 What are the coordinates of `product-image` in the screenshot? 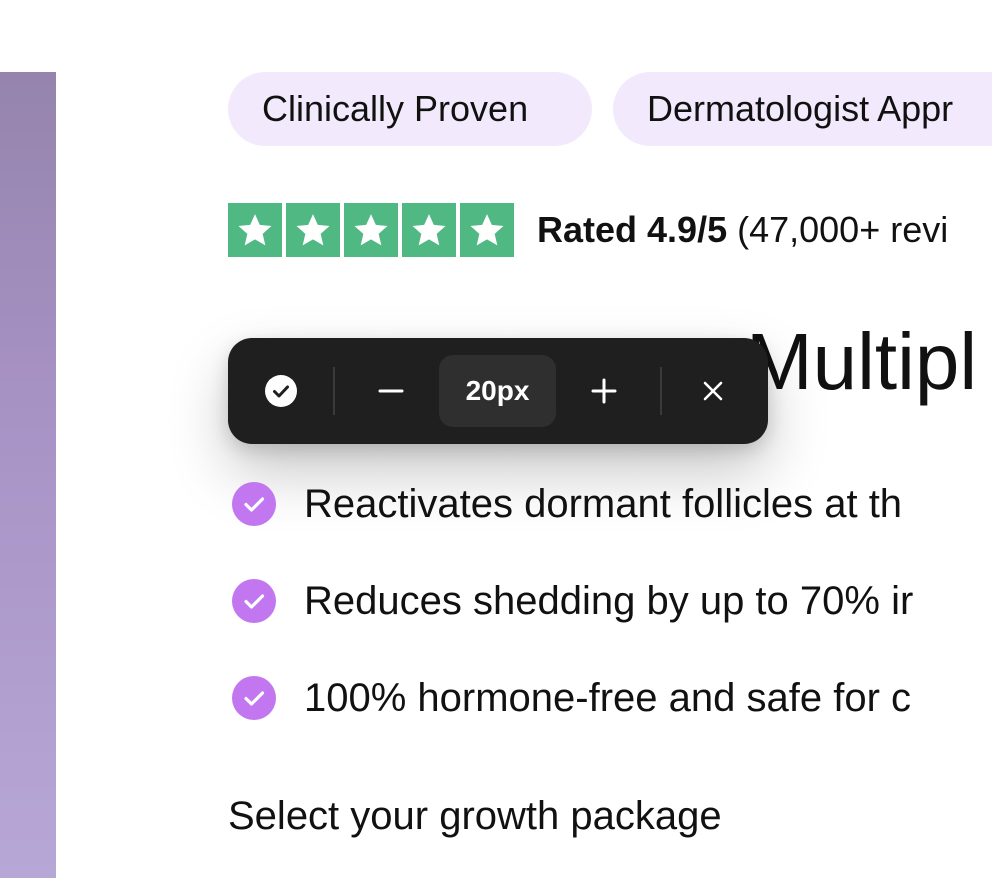 It's located at (28, 475).